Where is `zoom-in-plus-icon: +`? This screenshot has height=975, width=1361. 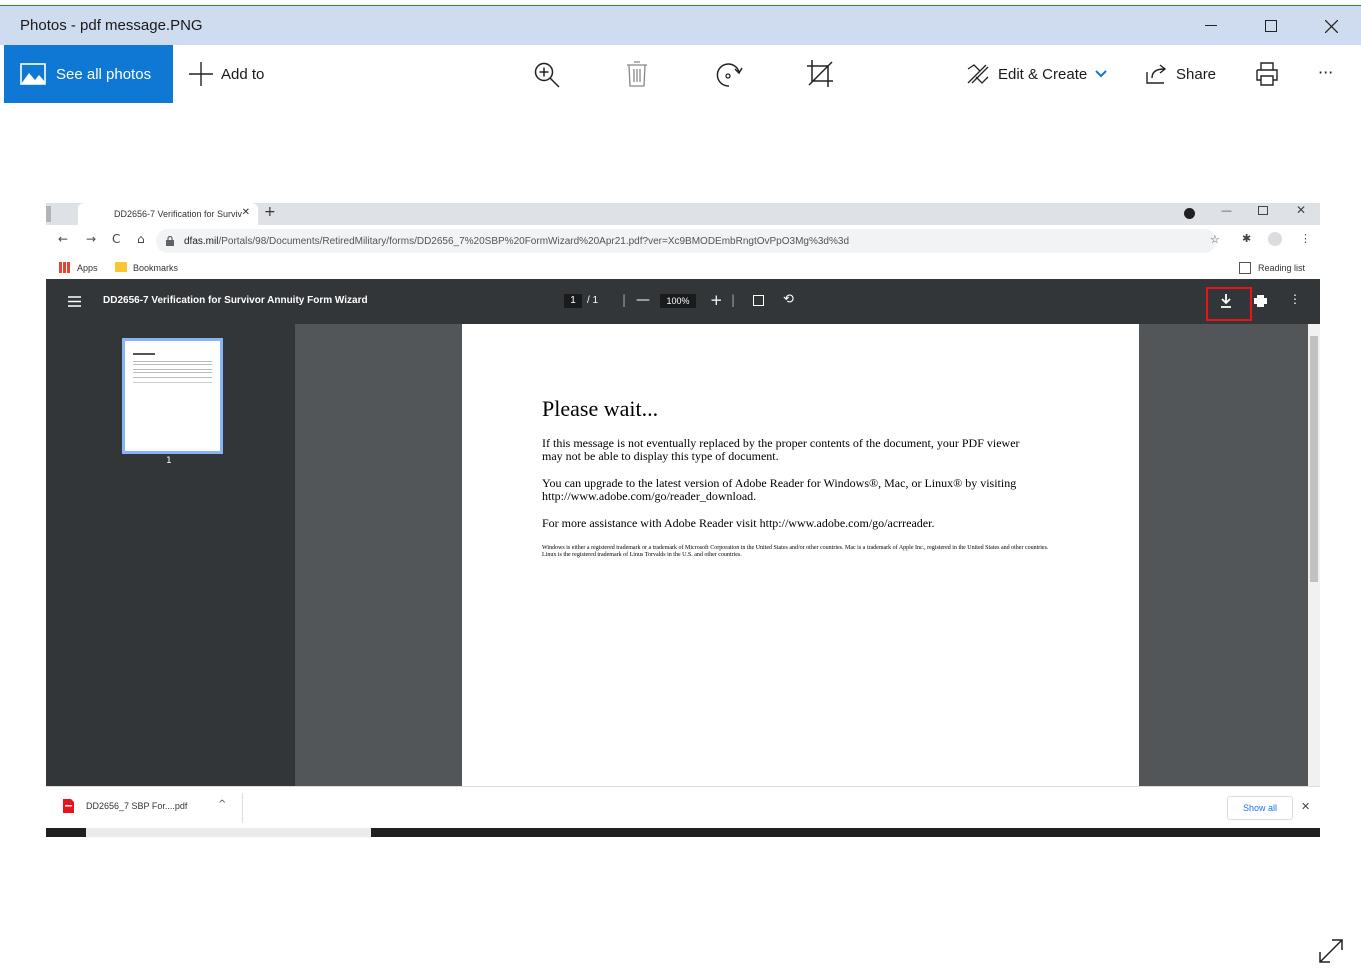 zoom-in-plus-icon: + is located at coordinates (716, 300).